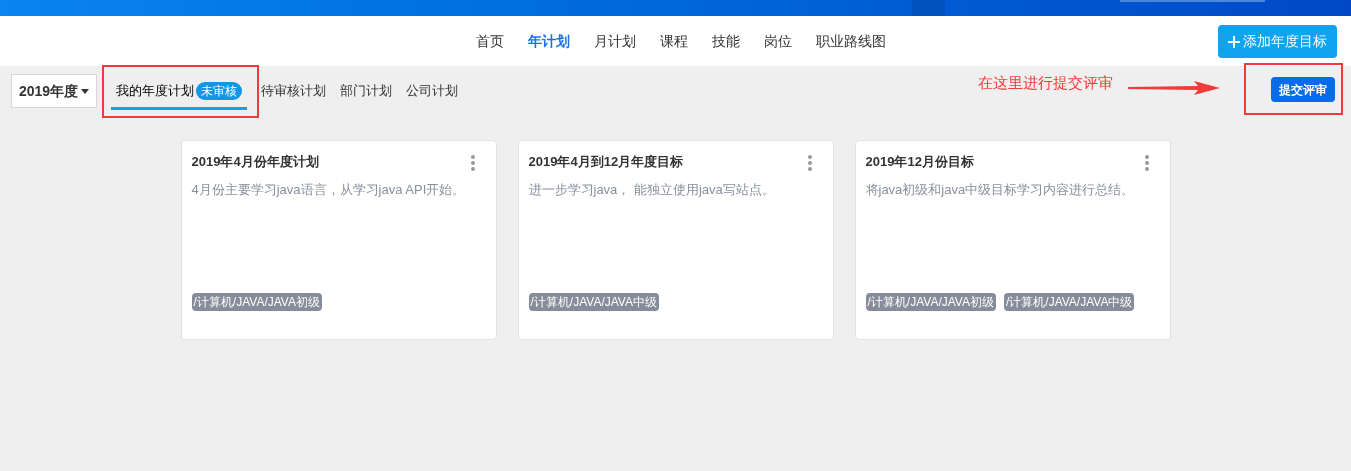 The image size is (1351, 471). What do you see at coordinates (652, 189) in the screenshot?
I see `card-description: 进一步学习java， 能独立使用java写站点。` at bounding box center [652, 189].